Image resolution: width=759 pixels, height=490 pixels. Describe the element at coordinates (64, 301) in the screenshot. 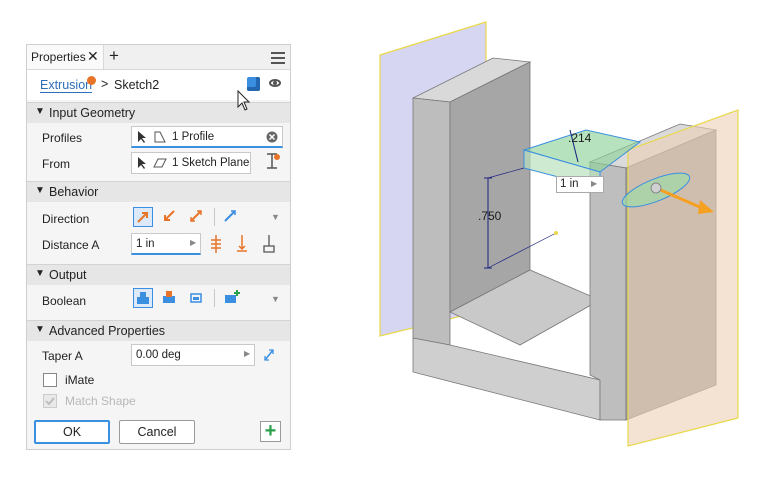

I see `boolean-label: Boolean` at that location.